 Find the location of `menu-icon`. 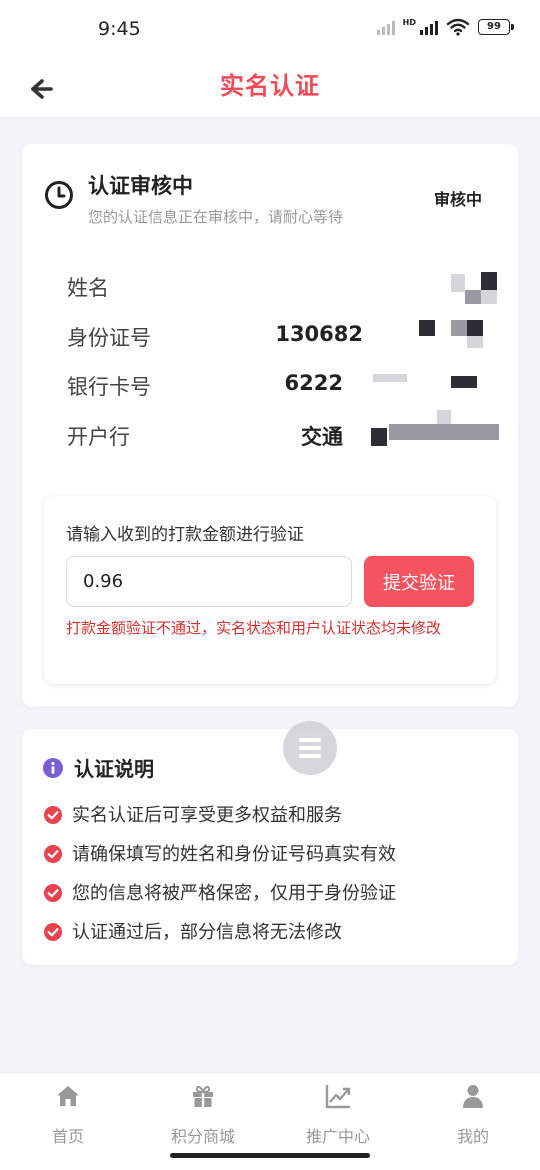

menu-icon is located at coordinates (310, 740).